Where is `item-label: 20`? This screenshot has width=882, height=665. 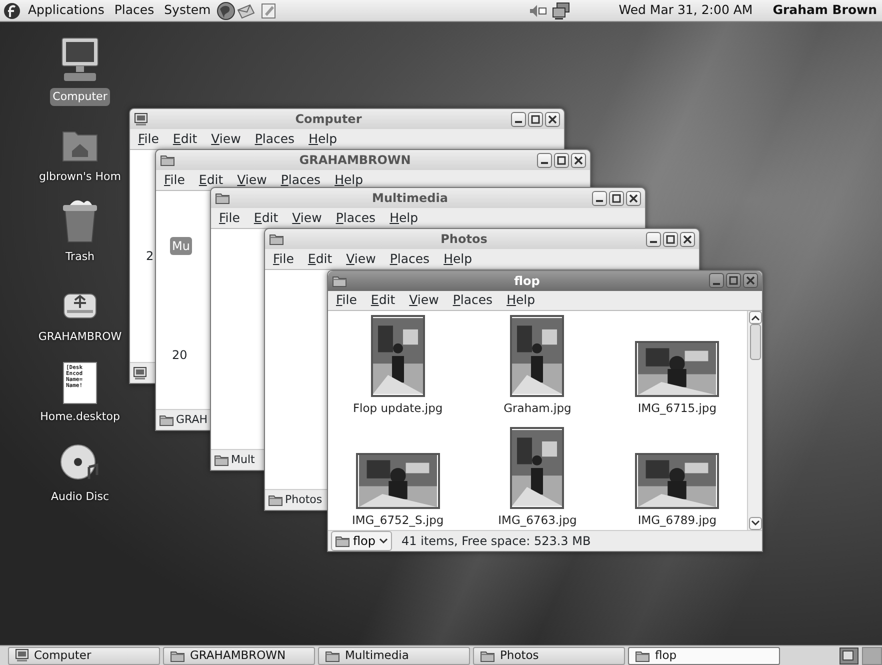 item-label: 20 is located at coordinates (180, 355).